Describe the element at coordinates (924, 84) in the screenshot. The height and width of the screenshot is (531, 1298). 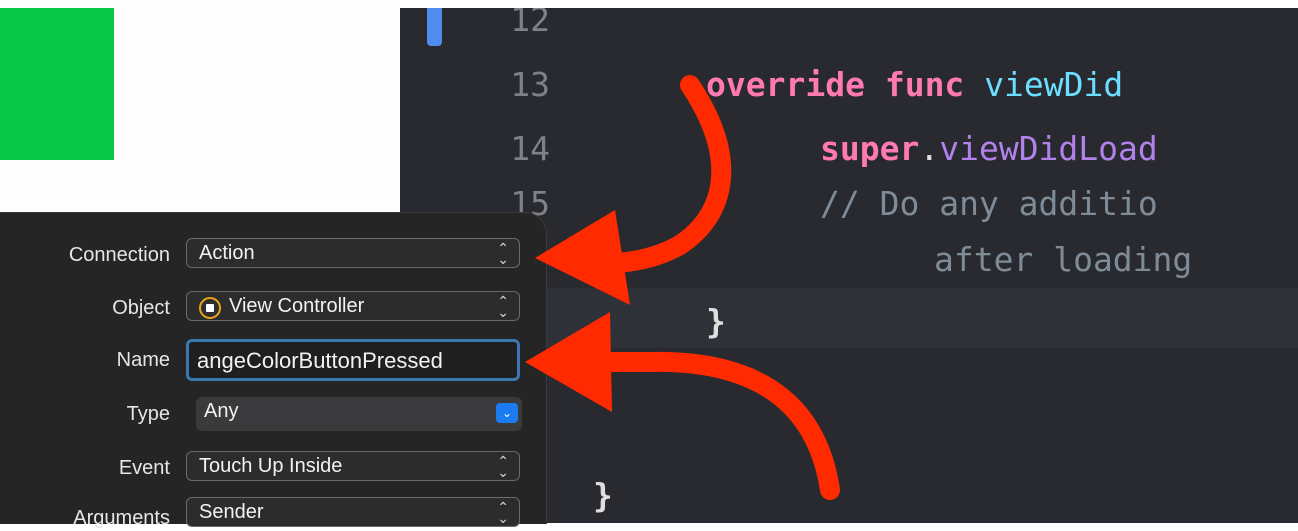
I see `keyword: func` at that location.